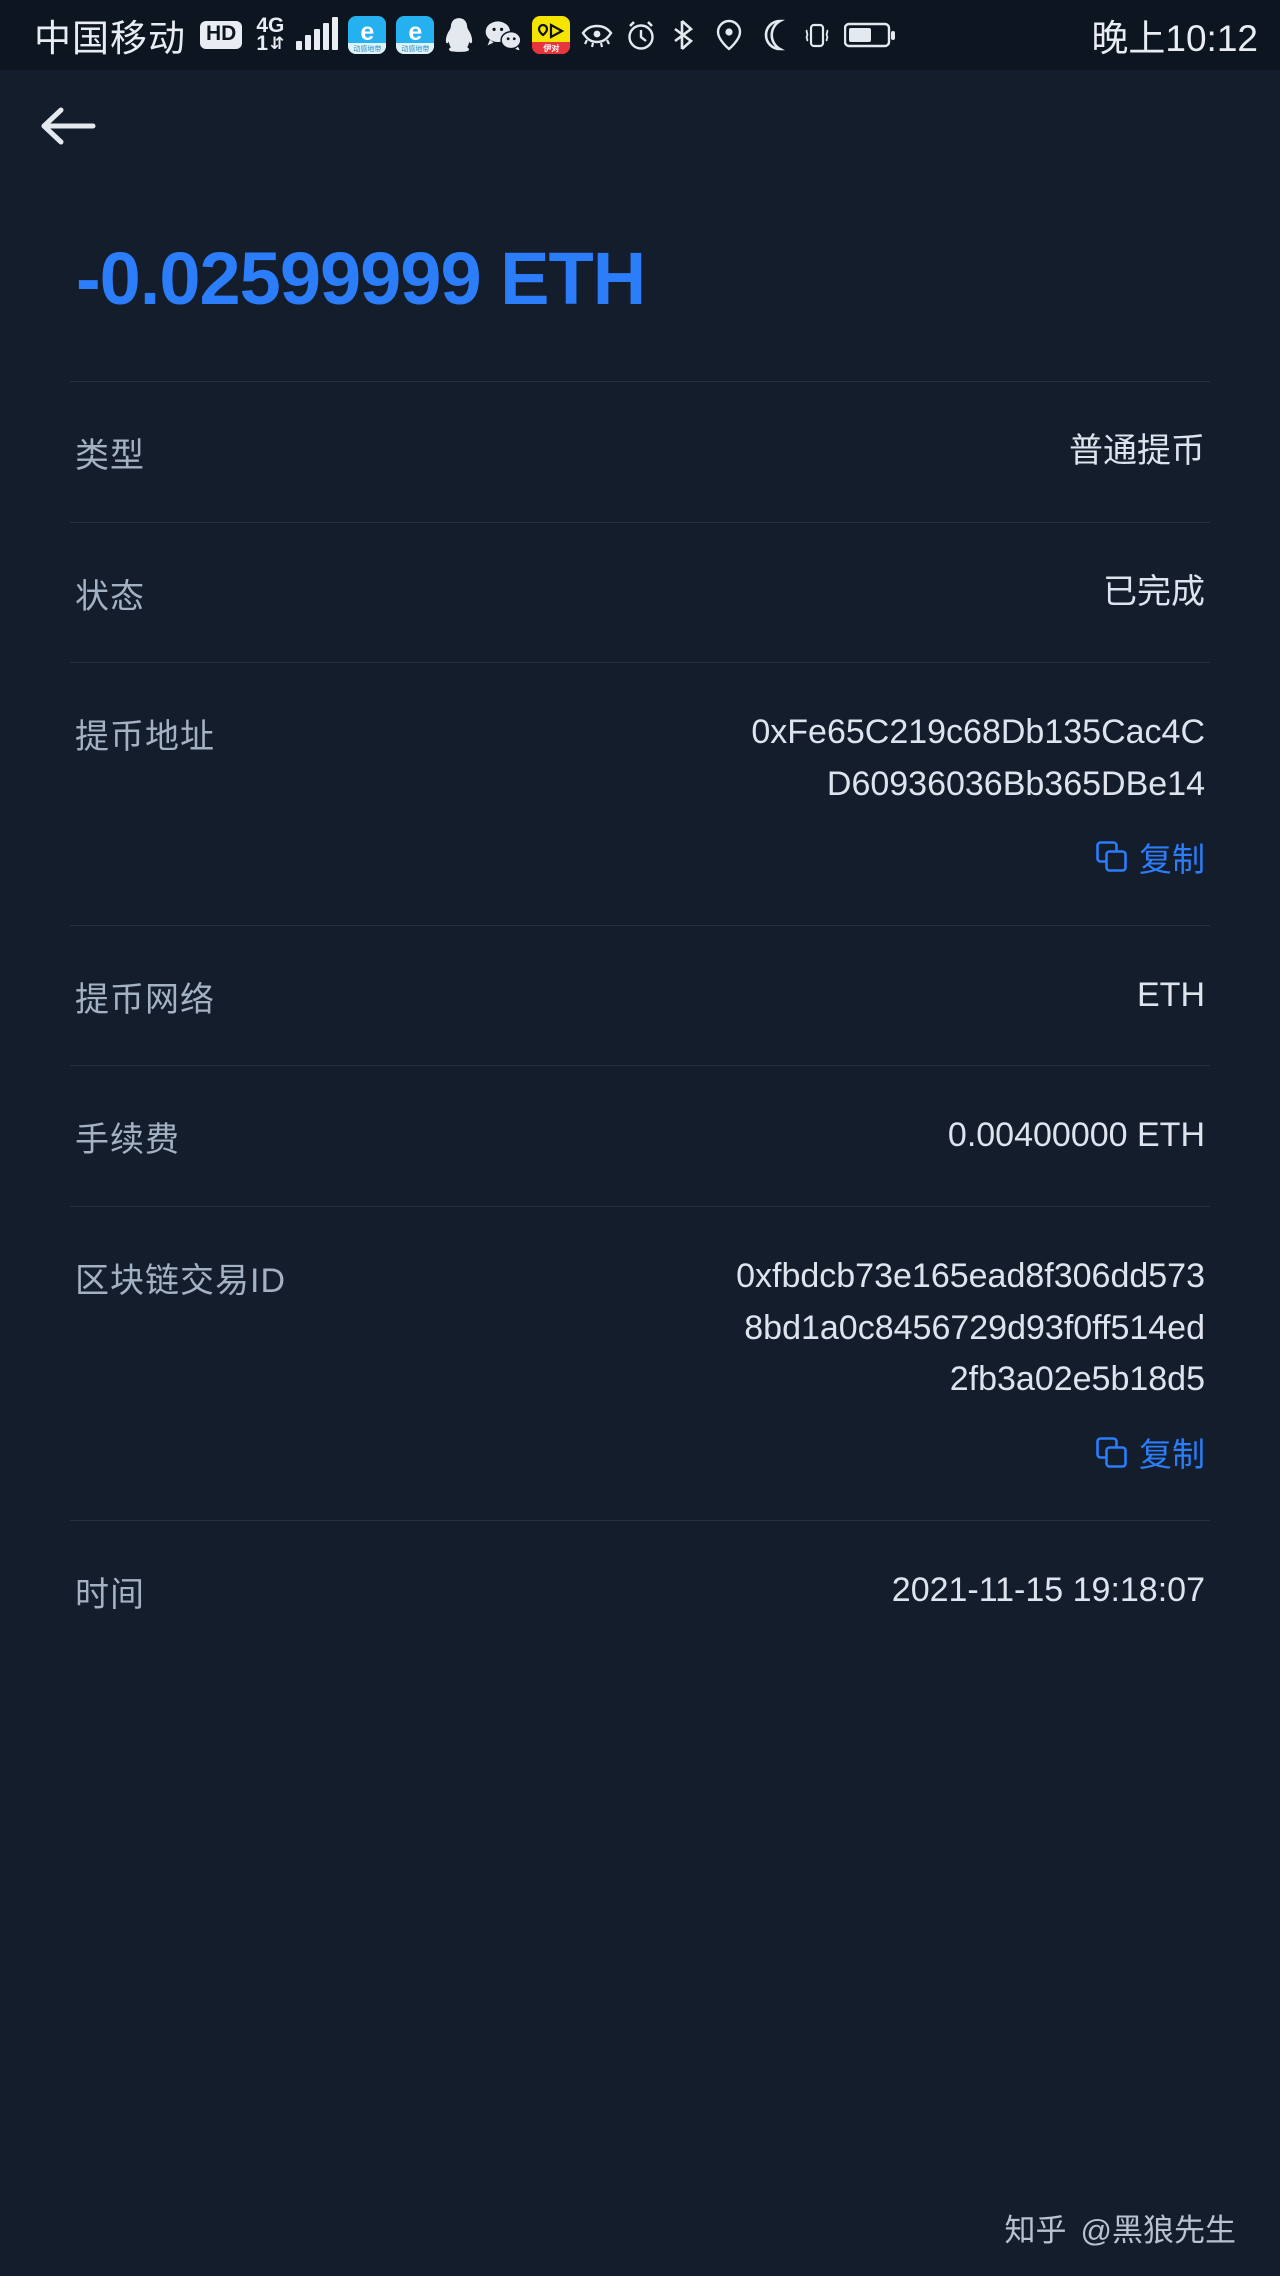 The width and height of the screenshot is (1280, 2276). Describe the element at coordinates (145, 737) in the screenshot. I see `row-label: 提币地址` at that location.